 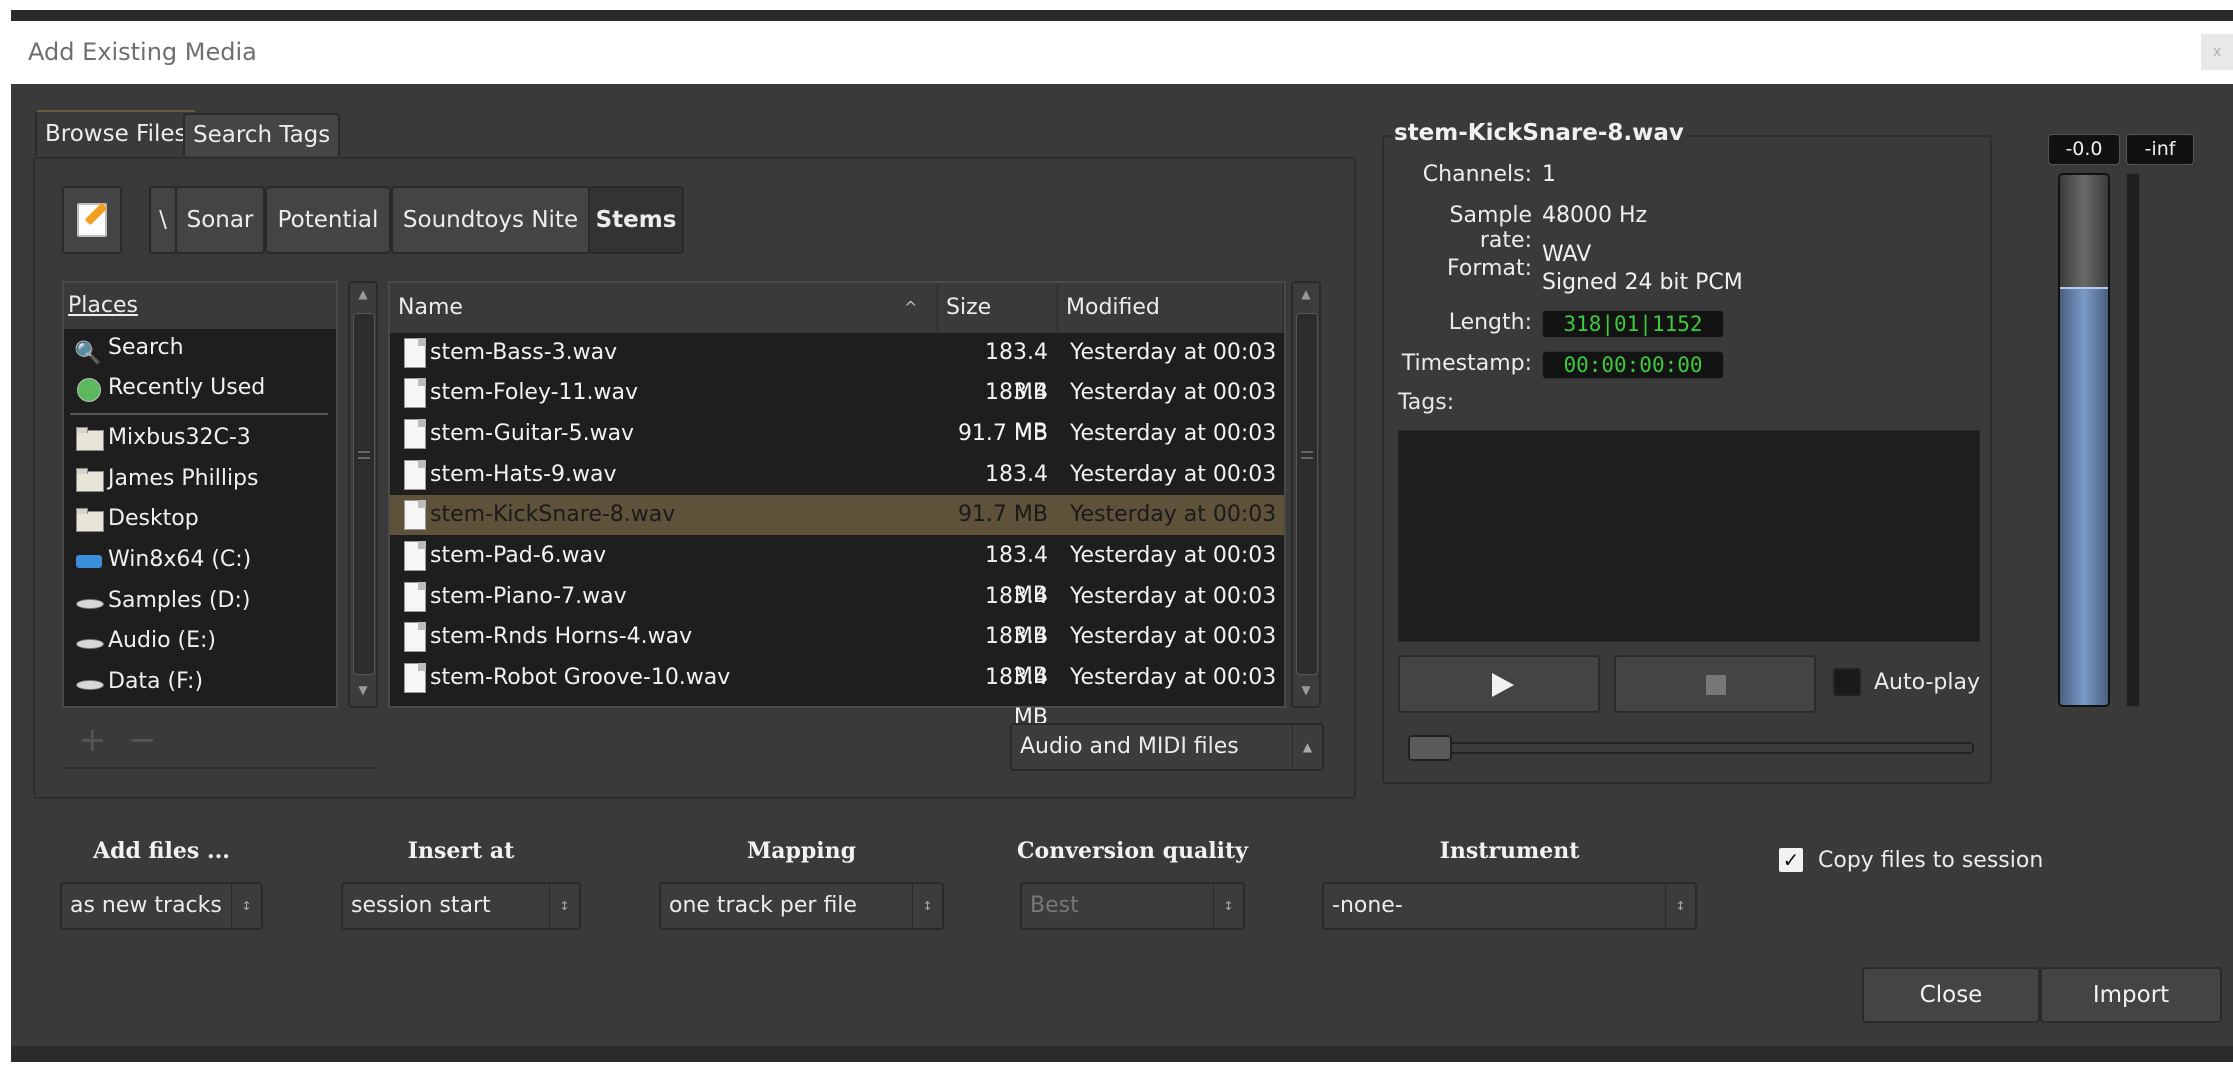 I want to click on column-name: Name ^, so click(x=664, y=308).